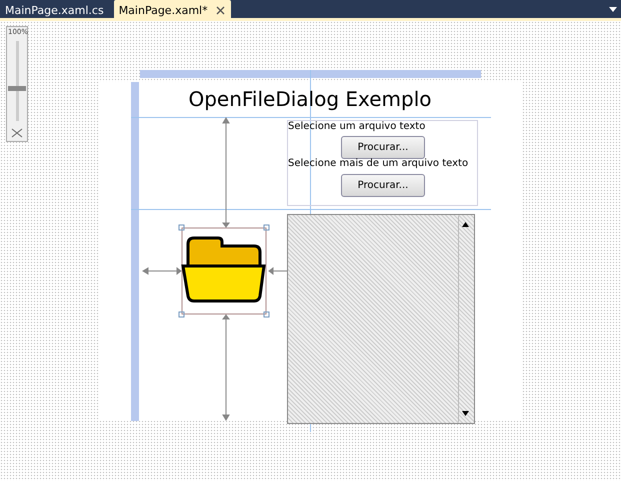  I want to click on dropdown-icon, so click(613, 9).